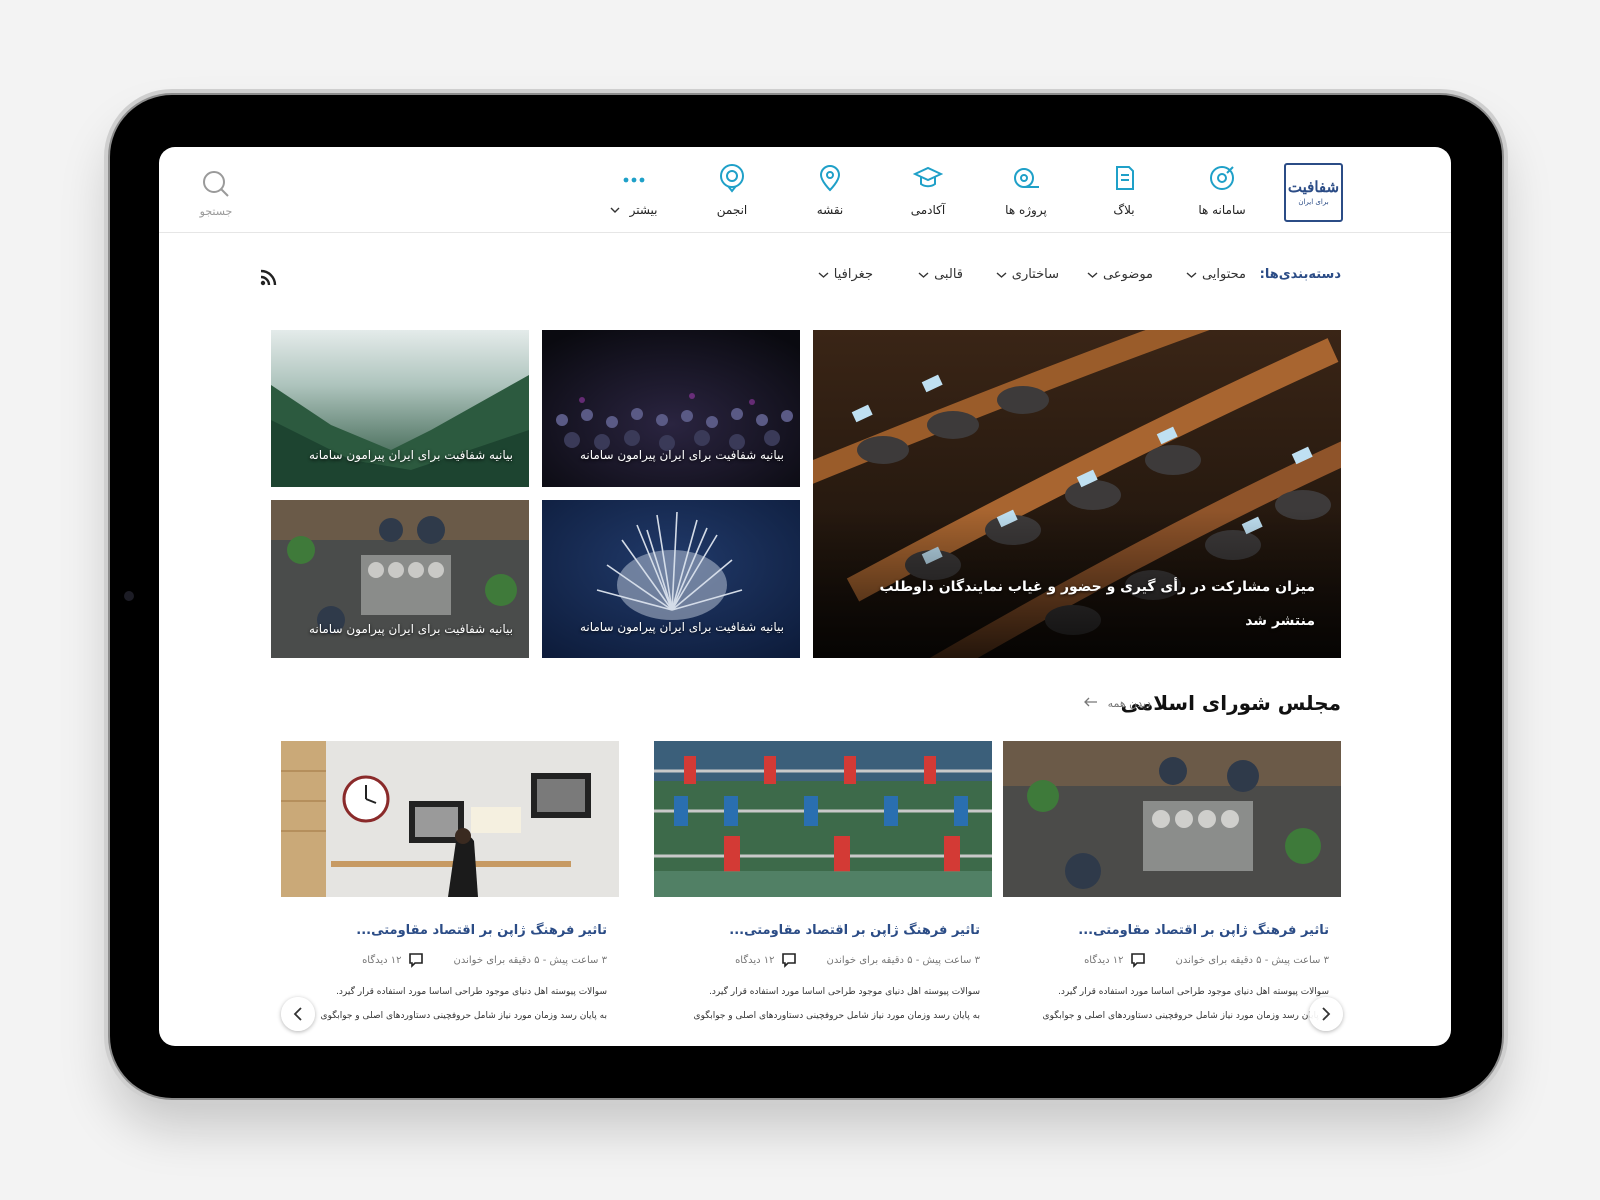 The width and height of the screenshot is (1600, 1200). Describe the element at coordinates (634, 190) in the screenshot. I see `nav-item-more: بیشتر` at that location.